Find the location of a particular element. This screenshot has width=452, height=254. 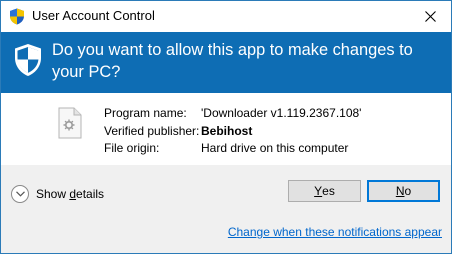

publisher-row: Verified publisher: Bebihost is located at coordinates (178, 131).